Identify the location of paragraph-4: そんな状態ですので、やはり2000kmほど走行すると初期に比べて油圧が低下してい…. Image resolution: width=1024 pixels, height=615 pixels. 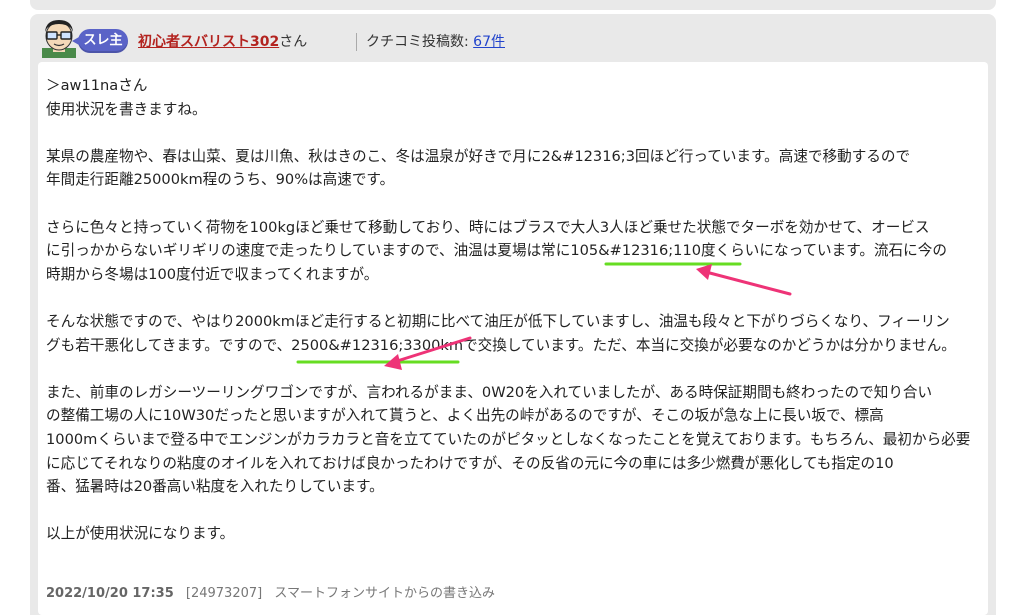
(513, 333).